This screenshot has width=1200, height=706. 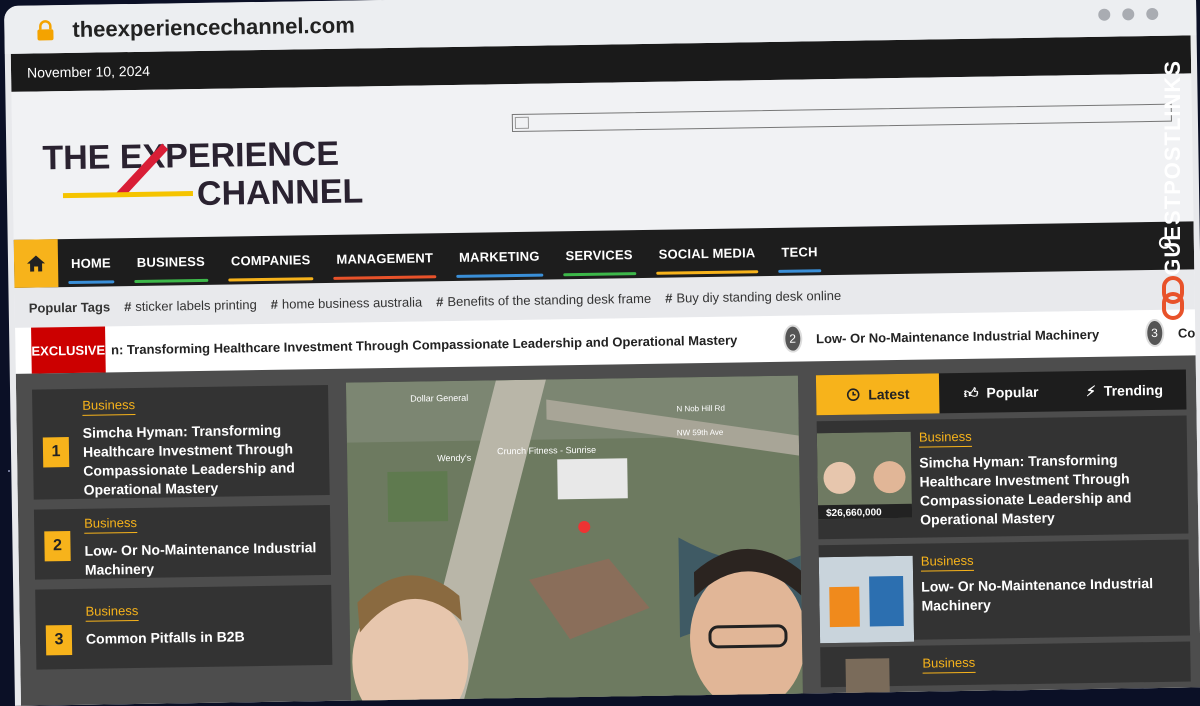 What do you see at coordinates (1125, 390) in the screenshot?
I see `tab-trending: ⚡︎ Trending` at bounding box center [1125, 390].